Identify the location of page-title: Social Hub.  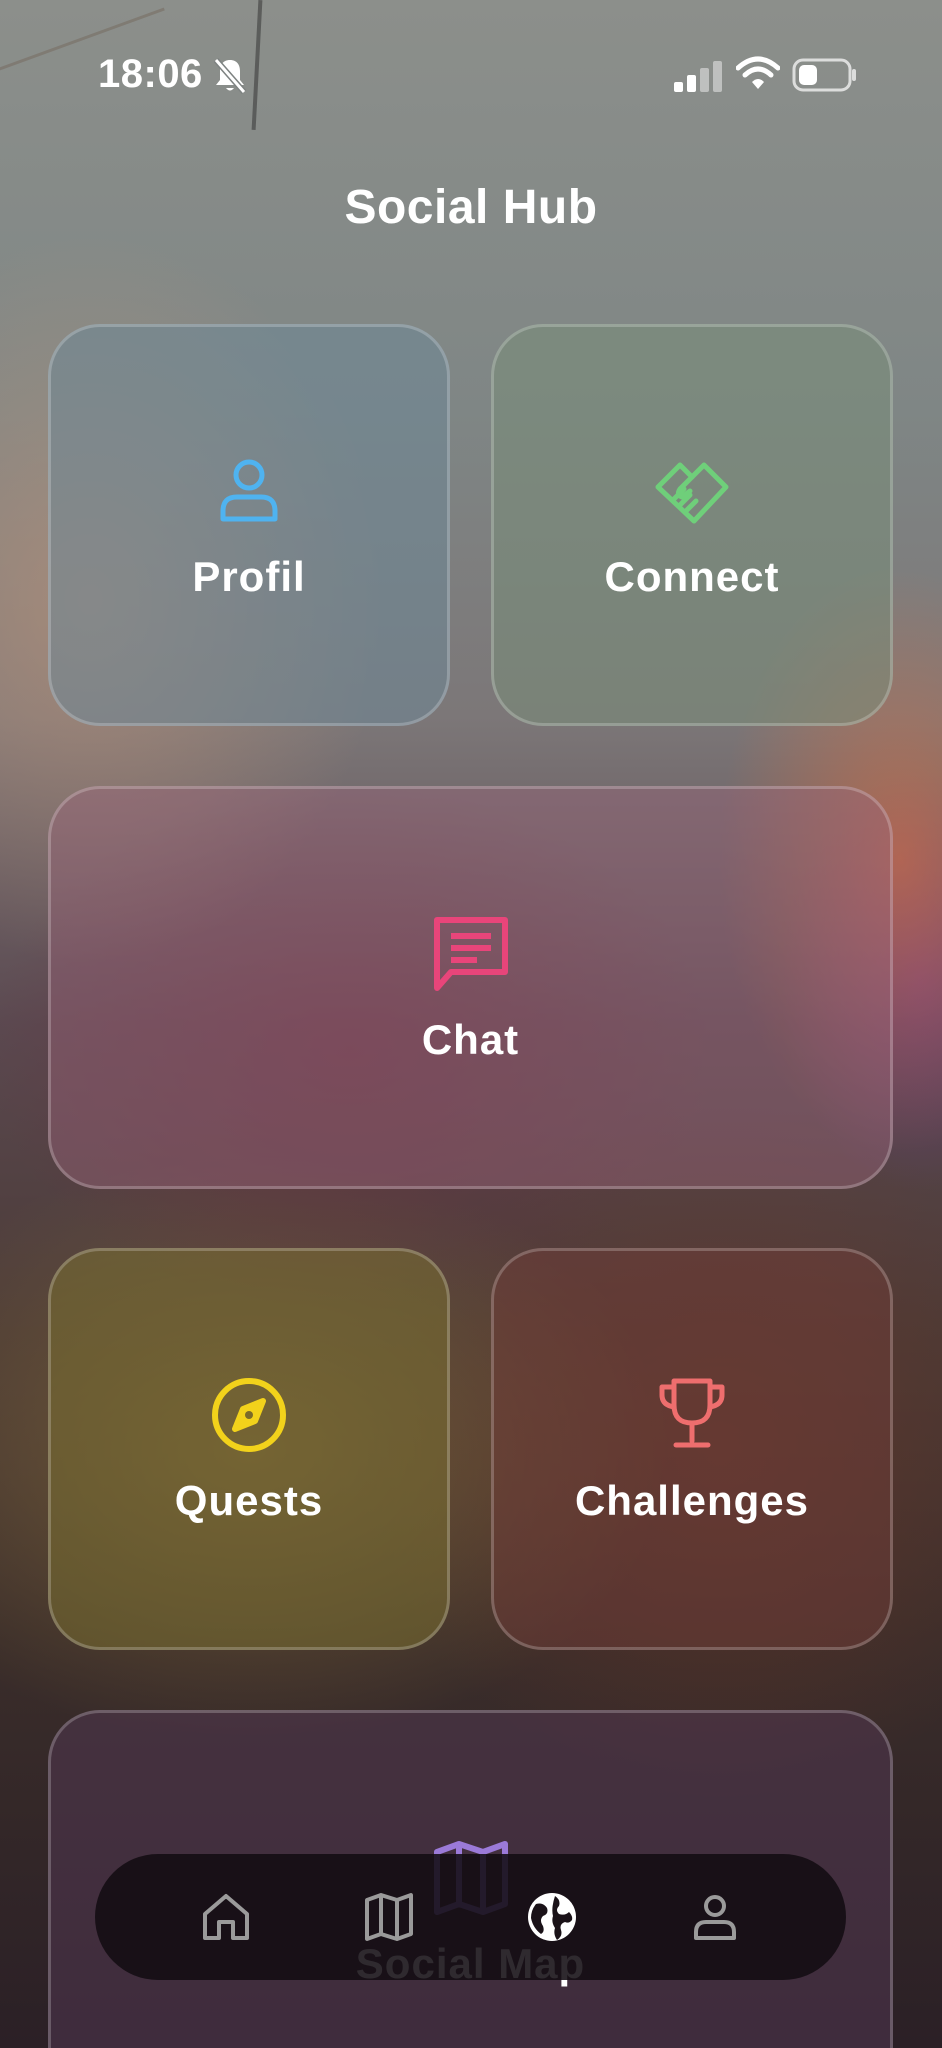
(471, 207).